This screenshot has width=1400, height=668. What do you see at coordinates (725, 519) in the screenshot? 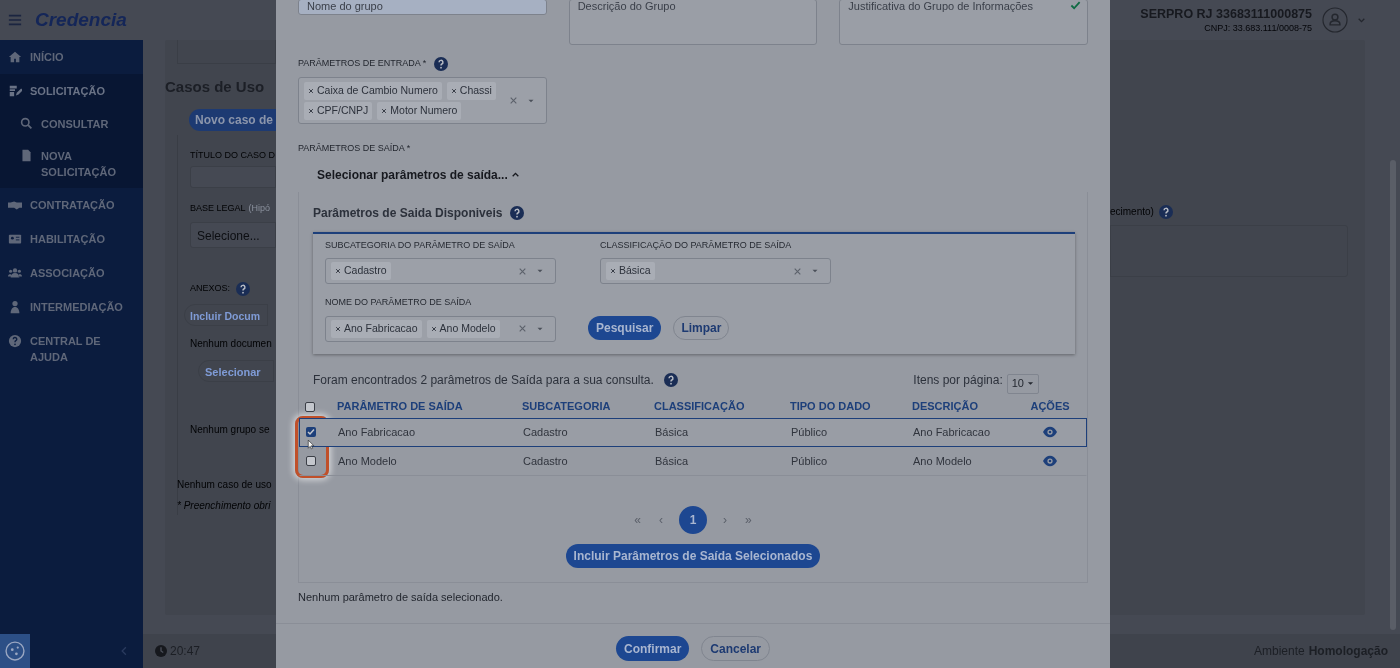
I see `next-page-button: ›` at bounding box center [725, 519].